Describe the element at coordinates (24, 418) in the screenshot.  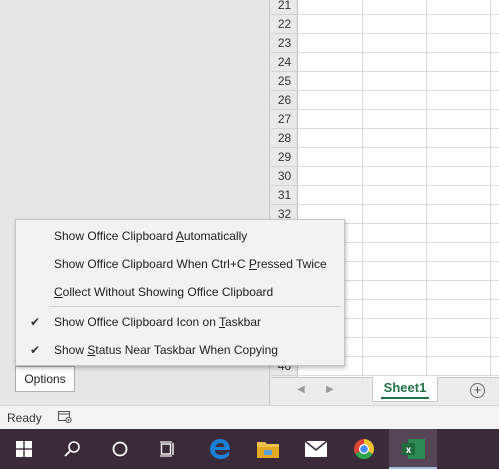
I see `status-ready: Ready` at that location.